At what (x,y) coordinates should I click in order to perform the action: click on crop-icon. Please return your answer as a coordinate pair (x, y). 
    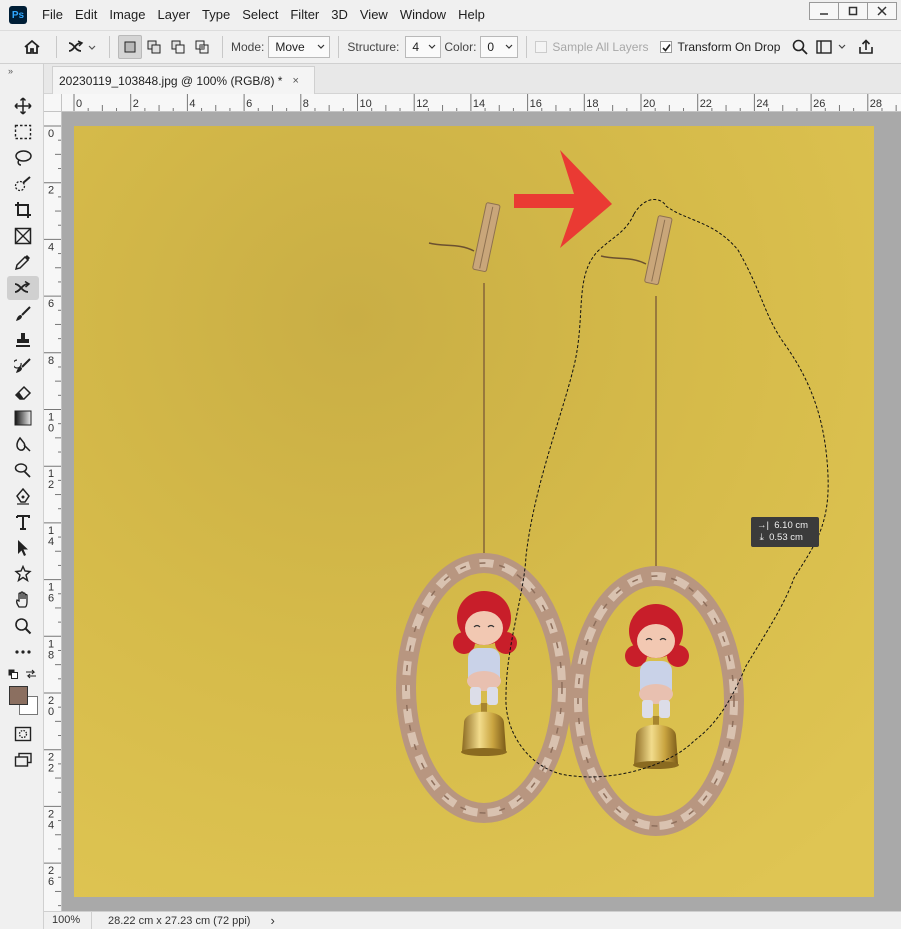
    Looking at the image, I should click on (23, 210).